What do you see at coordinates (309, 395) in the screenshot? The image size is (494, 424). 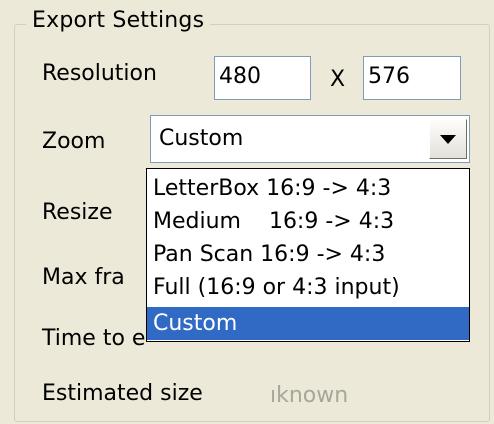 I see `estimated-size-value: ıknown` at bounding box center [309, 395].